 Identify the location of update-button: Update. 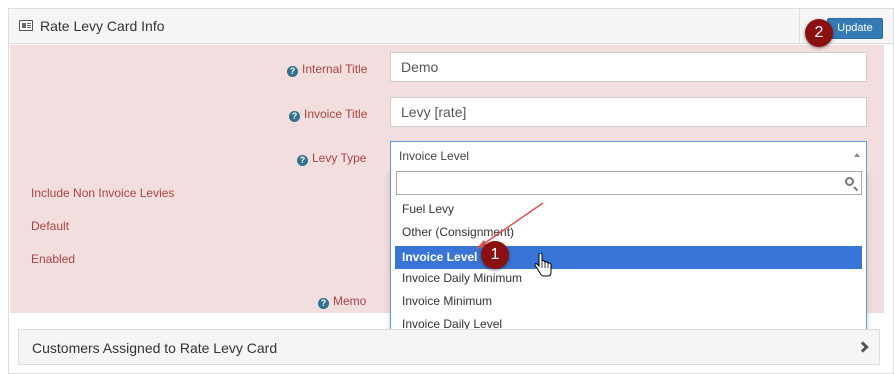
(855, 28).